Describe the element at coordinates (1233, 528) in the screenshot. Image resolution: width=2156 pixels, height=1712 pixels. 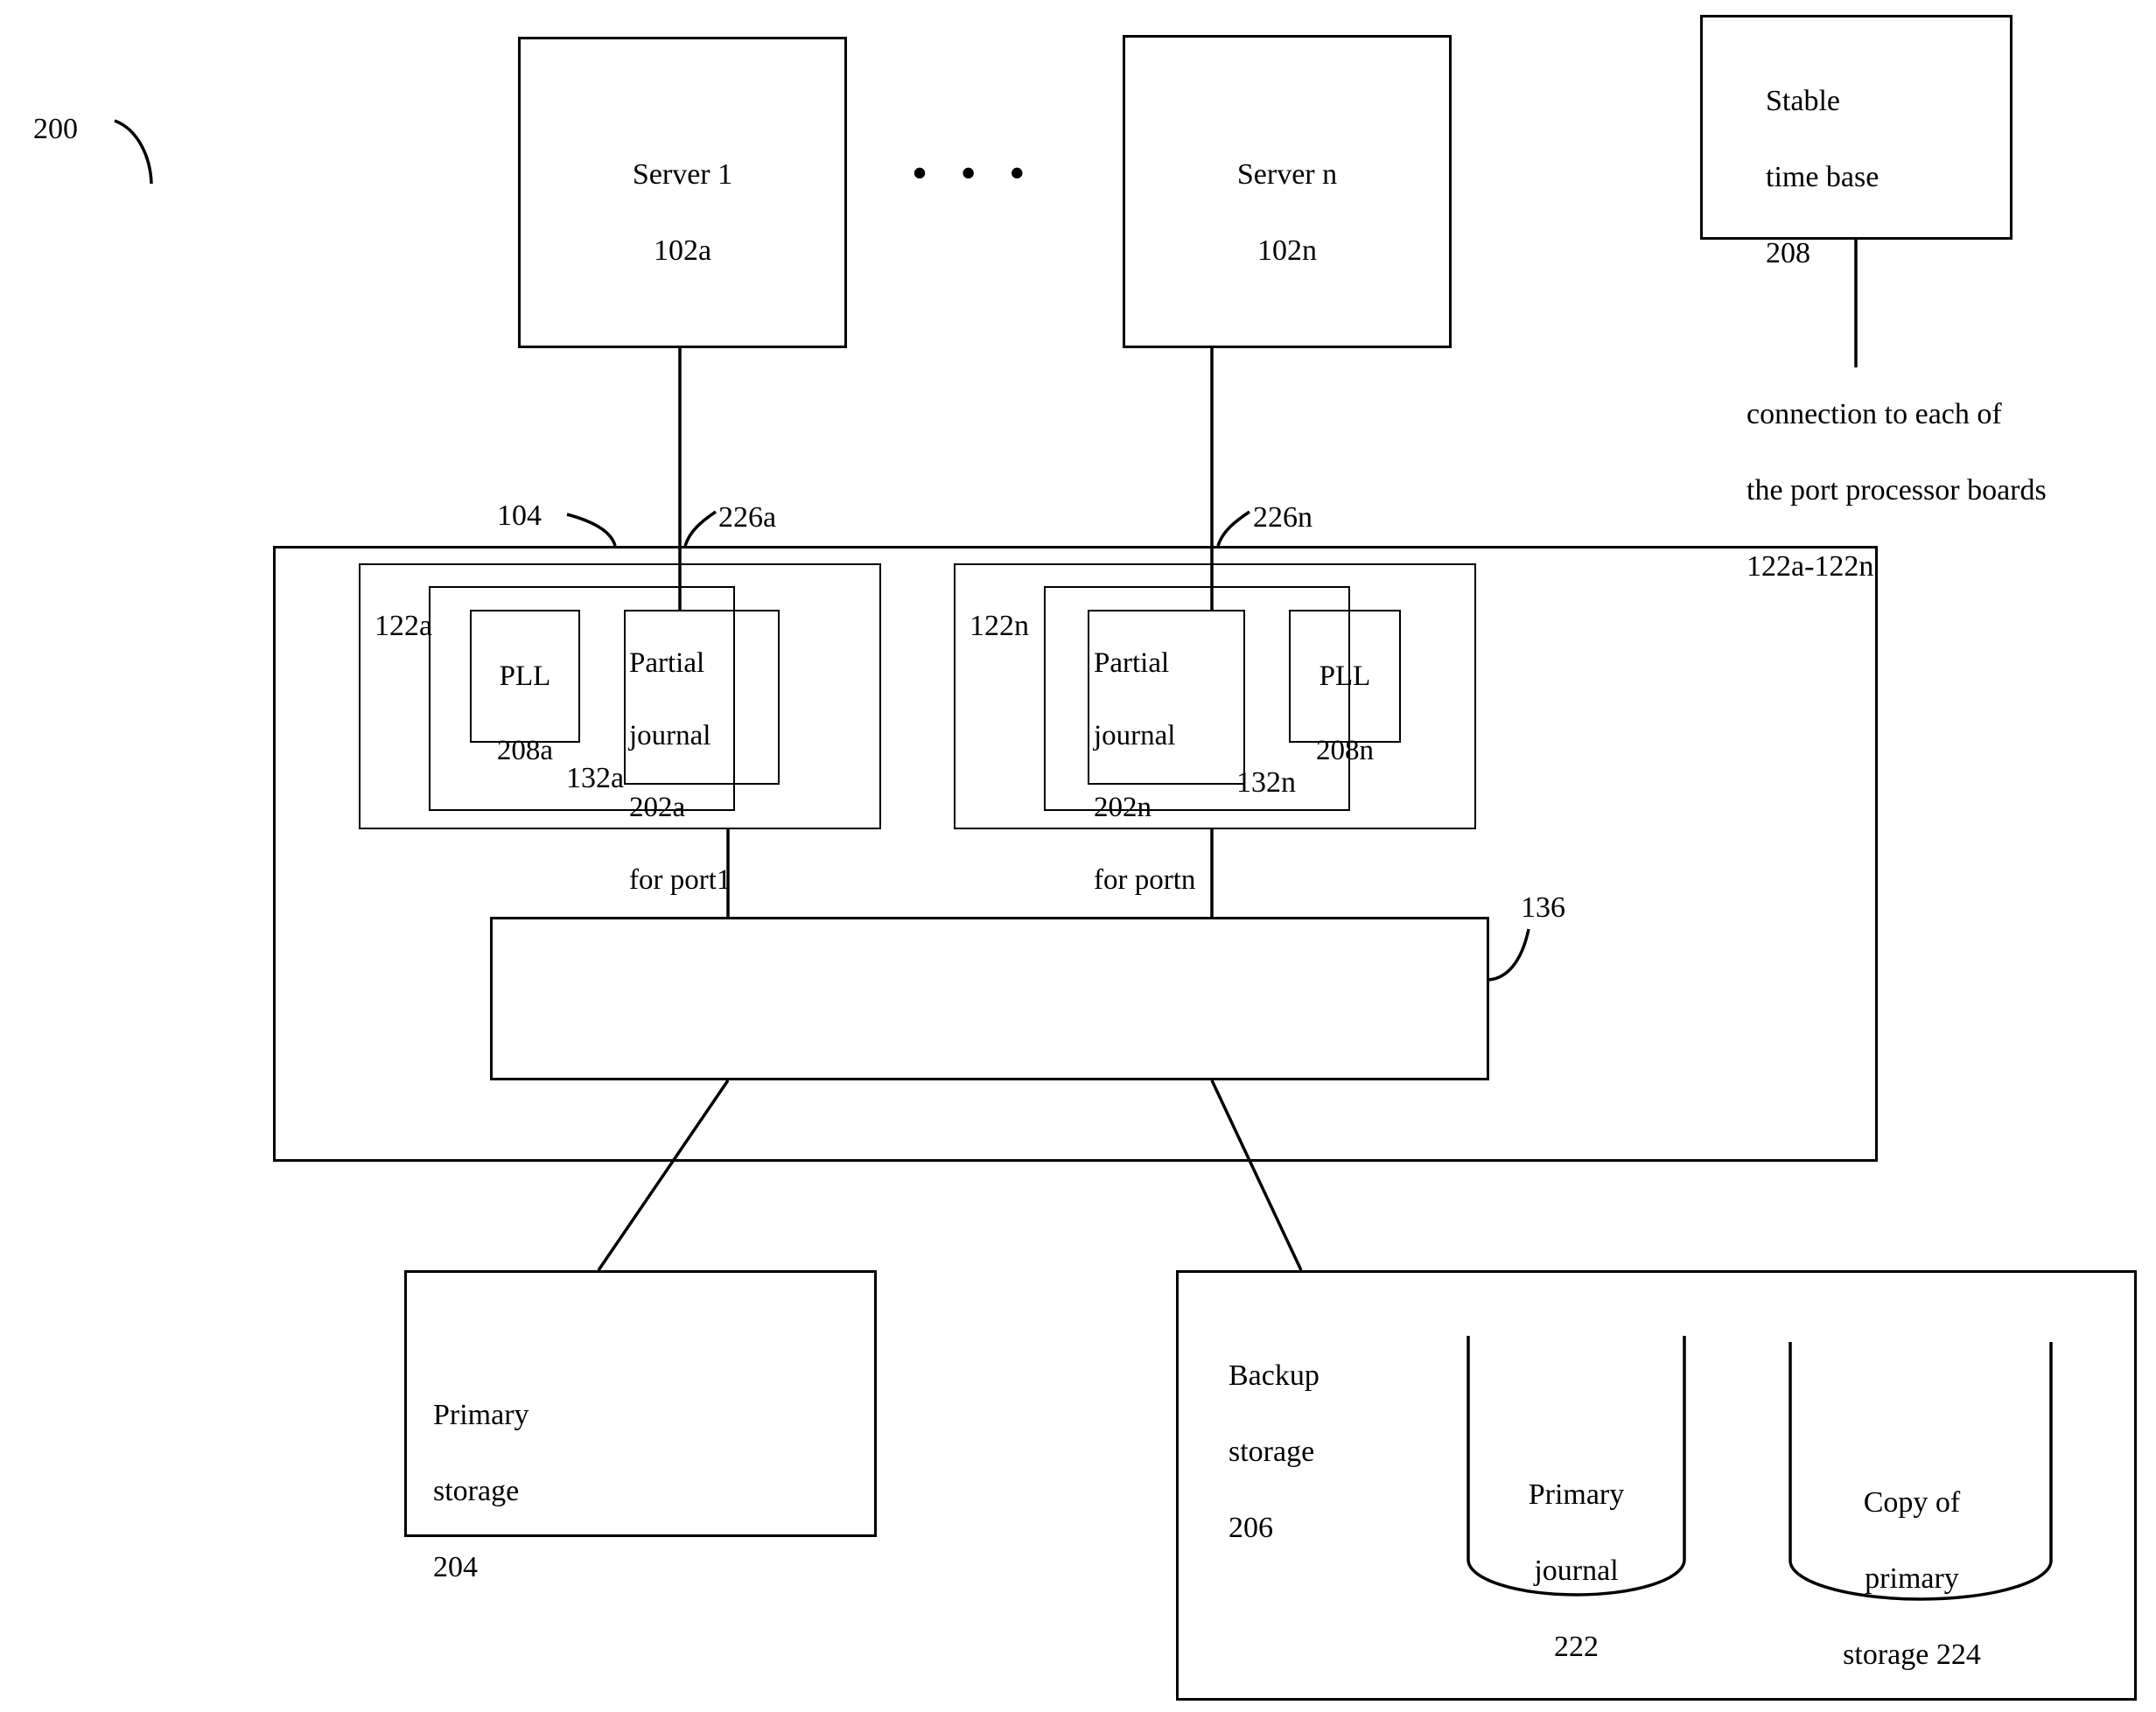
I see `ref-226n-leader` at that location.